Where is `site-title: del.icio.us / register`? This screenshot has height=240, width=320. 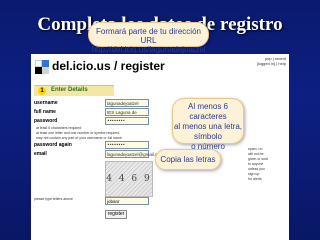
site-title: del.icio.us / register is located at coordinates (108, 66).